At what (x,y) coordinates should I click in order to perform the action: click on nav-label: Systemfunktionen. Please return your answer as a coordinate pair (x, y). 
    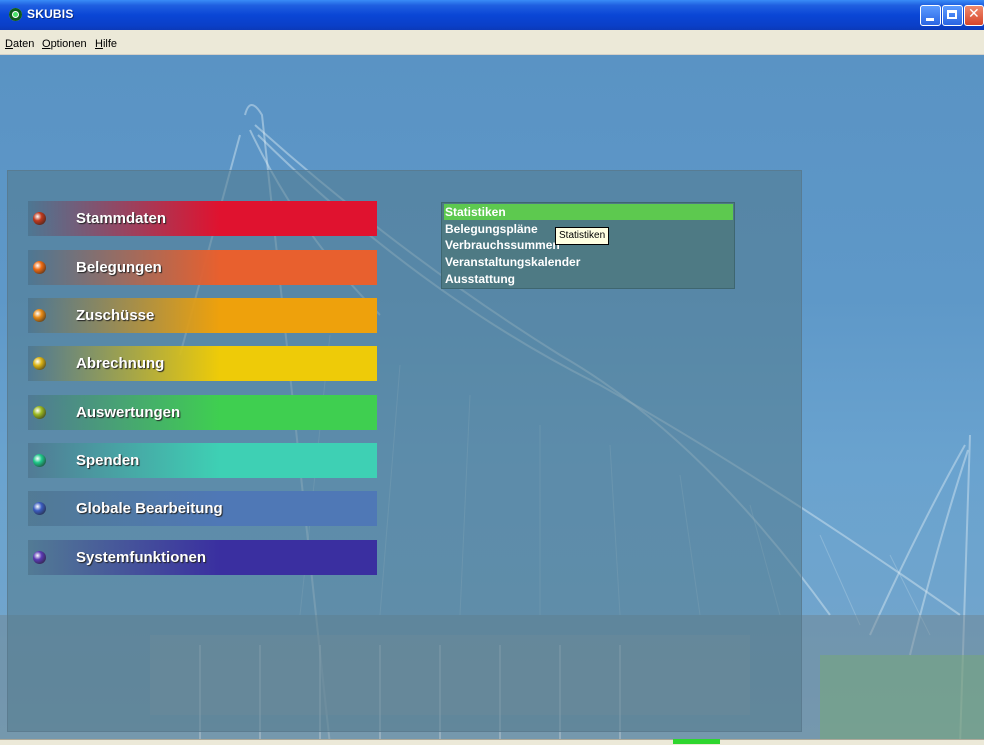
    Looking at the image, I should click on (141, 557).